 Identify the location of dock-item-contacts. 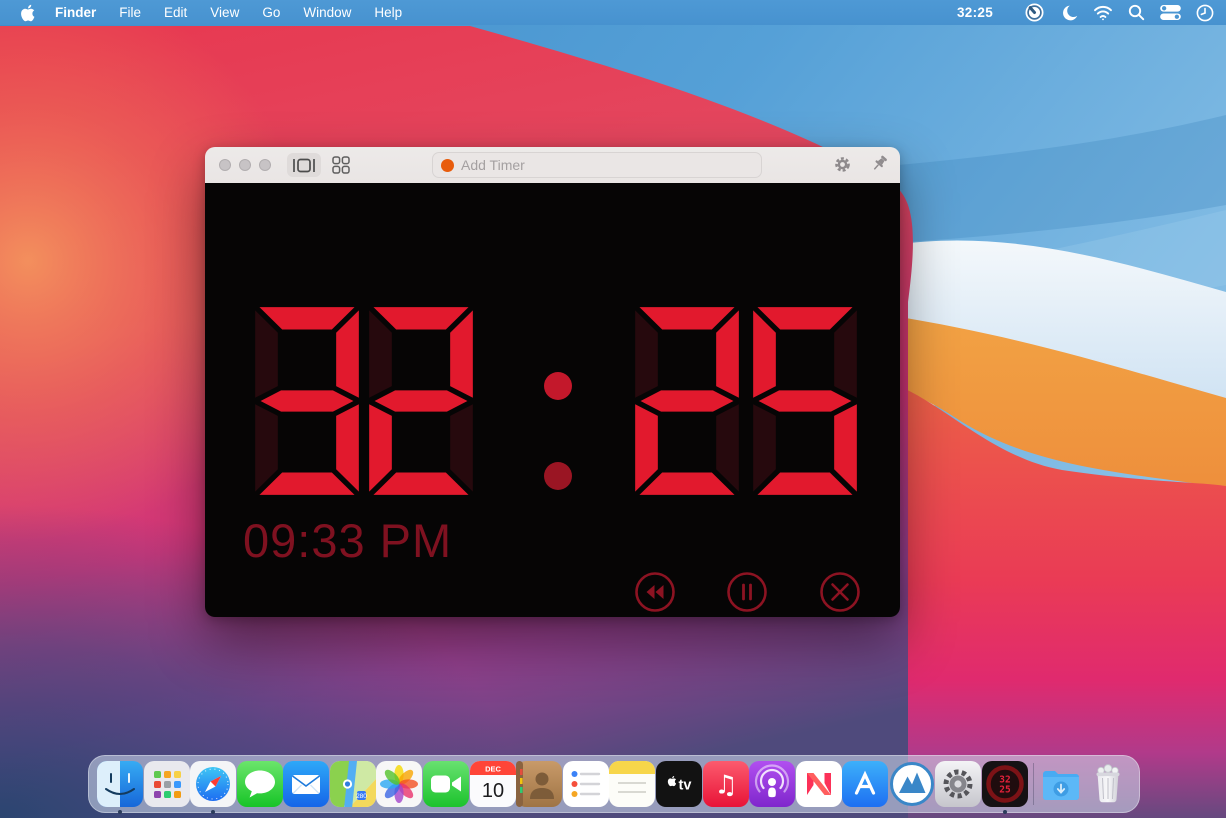
(539, 784).